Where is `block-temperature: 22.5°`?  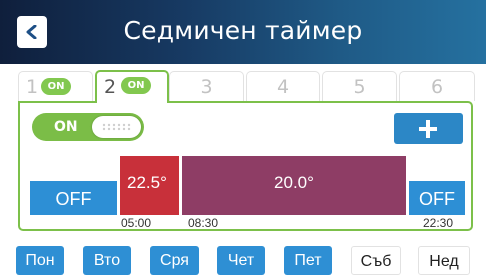 block-temperature: 22.5° is located at coordinates (147, 182).